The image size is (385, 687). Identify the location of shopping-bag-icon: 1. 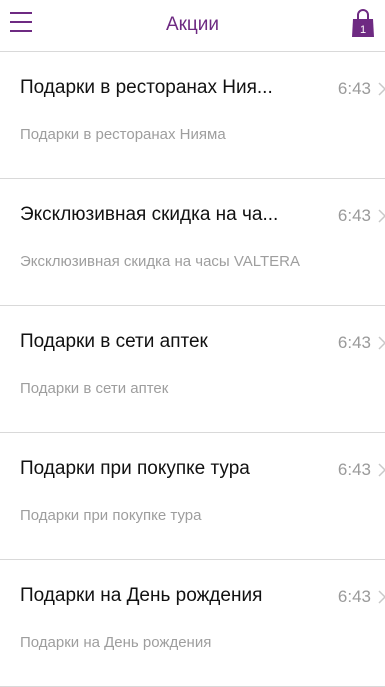
(363, 23).